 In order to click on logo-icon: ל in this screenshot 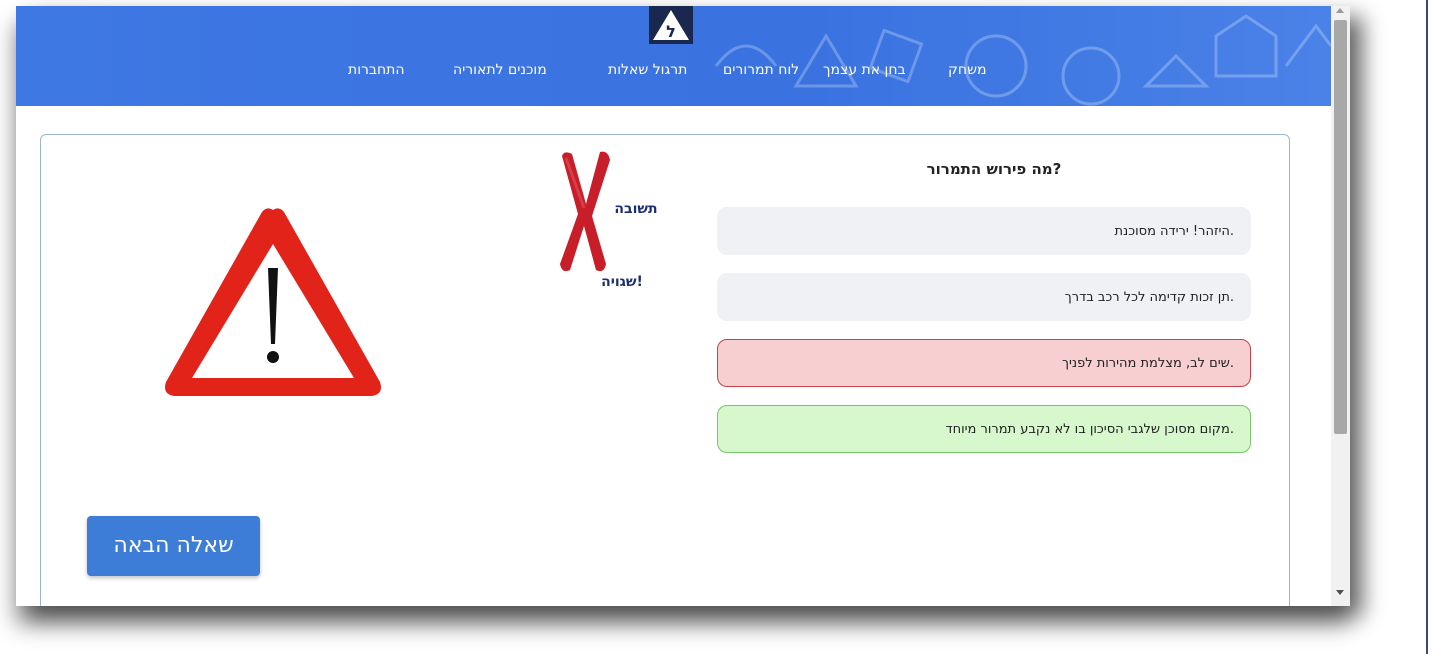, I will do `click(671, 25)`.